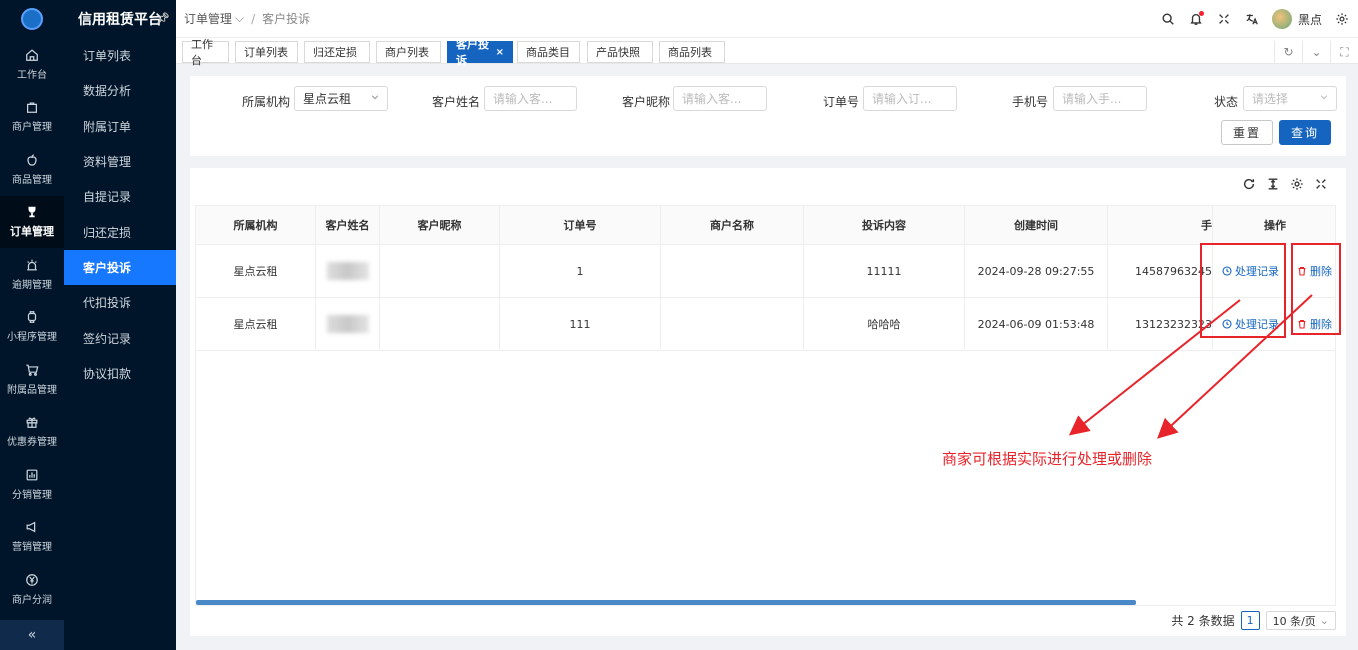 This screenshot has width=1358, height=650. Describe the element at coordinates (337, 52) in the screenshot. I see `tab-return-damage: 归还定损` at that location.